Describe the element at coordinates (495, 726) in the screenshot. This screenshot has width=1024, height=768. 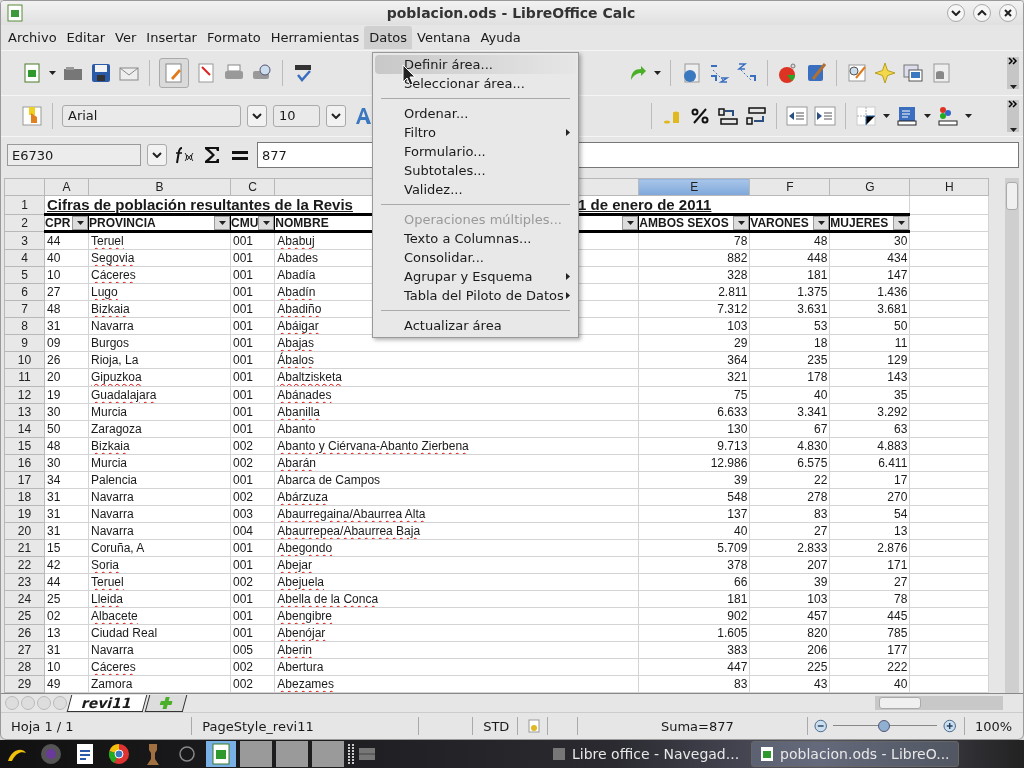
I see `selection-mode: STD` at that location.